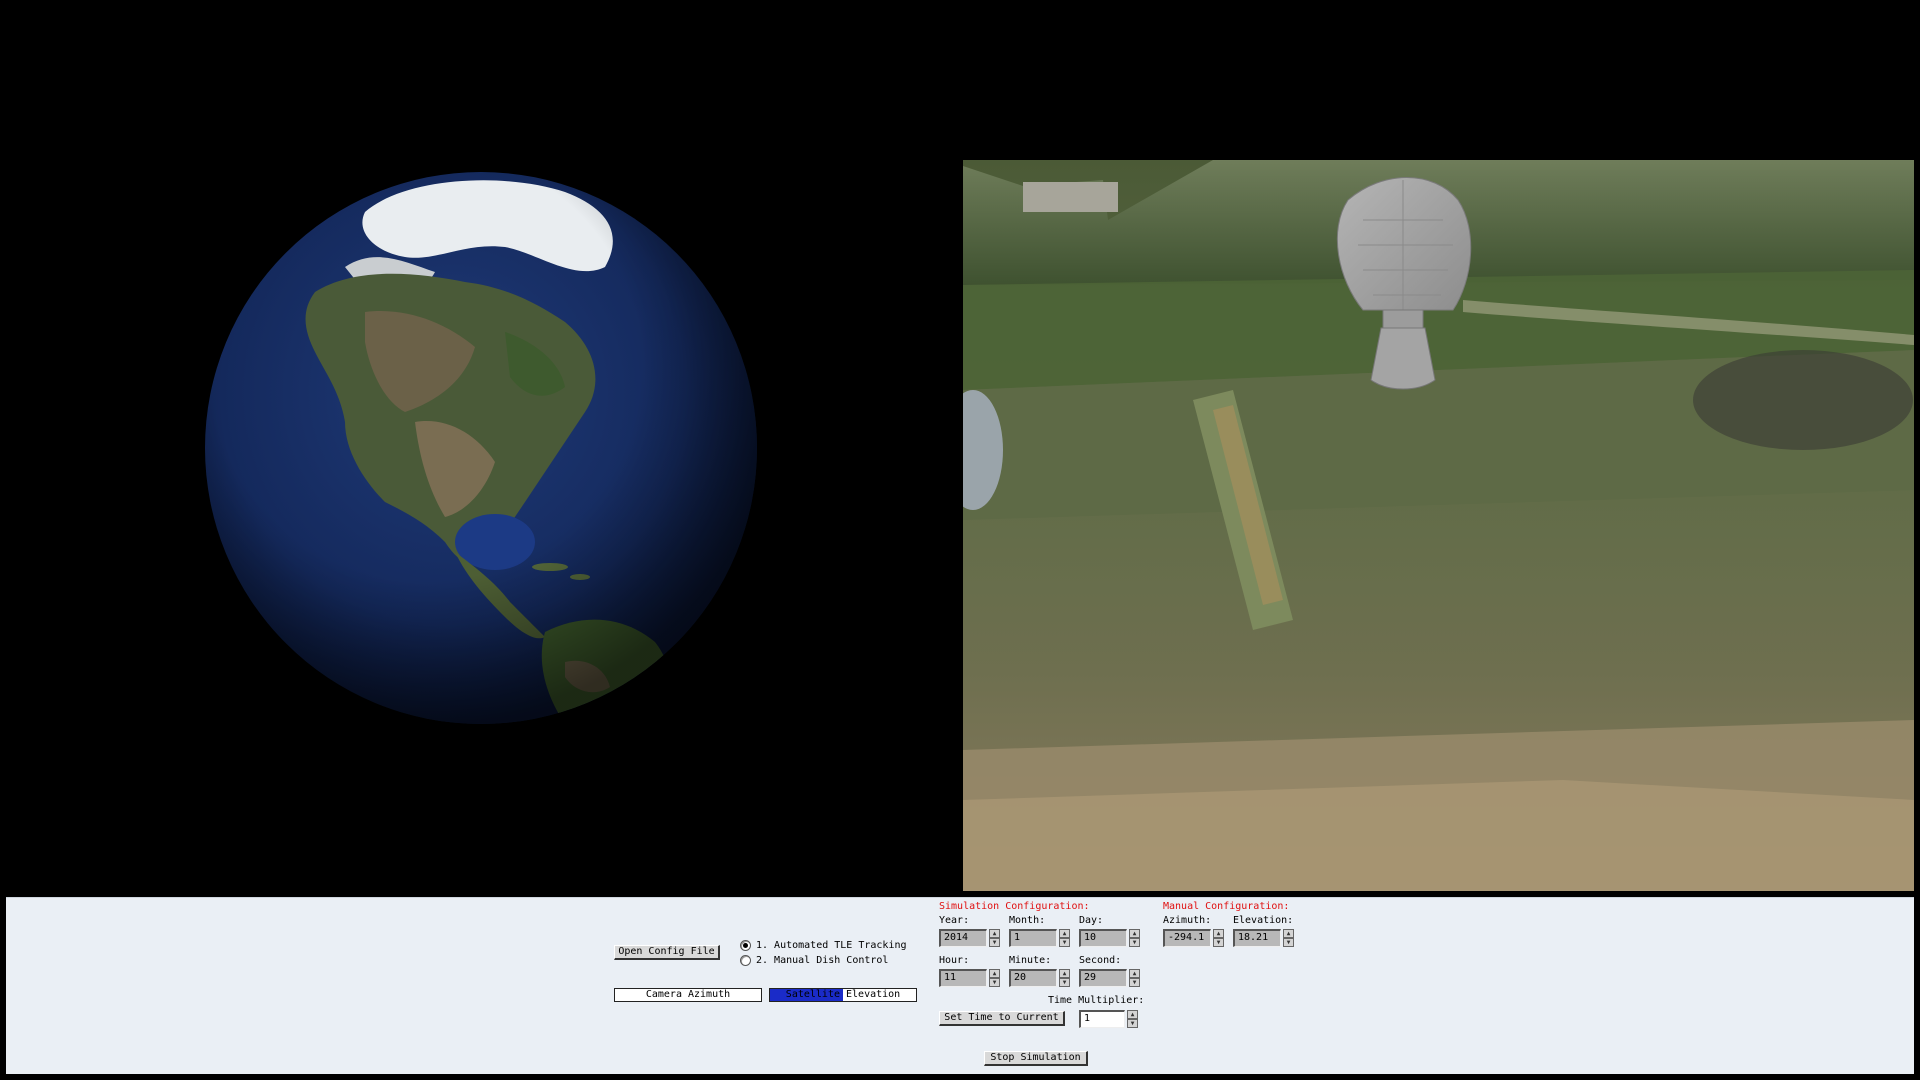  I want to click on month-arrows: ▲ ▼, so click(1064, 938).